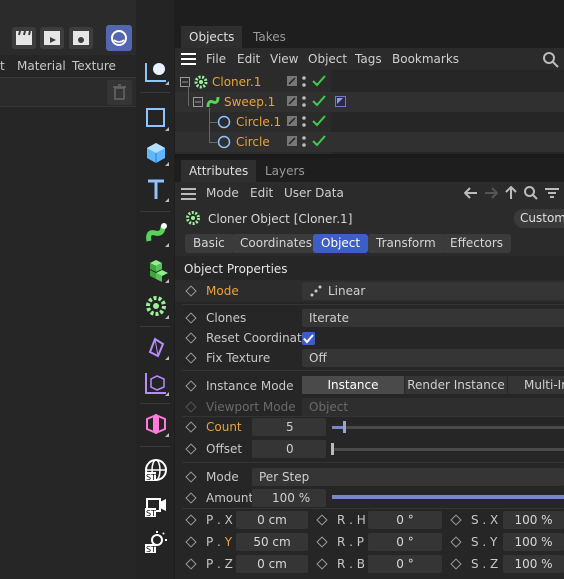 This screenshot has height=579, width=564. What do you see at coordinates (314, 193) in the screenshot?
I see `menu-user-data: User Data` at bounding box center [314, 193].